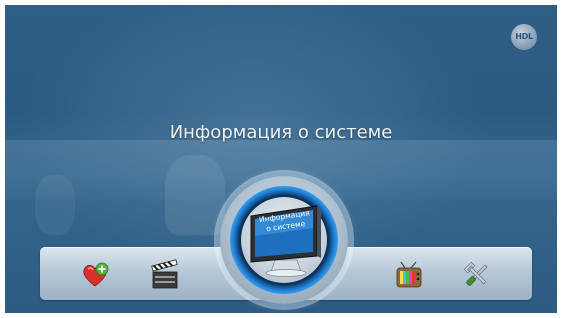  What do you see at coordinates (95, 275) in the screenshot?
I see `favorites-icon` at bounding box center [95, 275].